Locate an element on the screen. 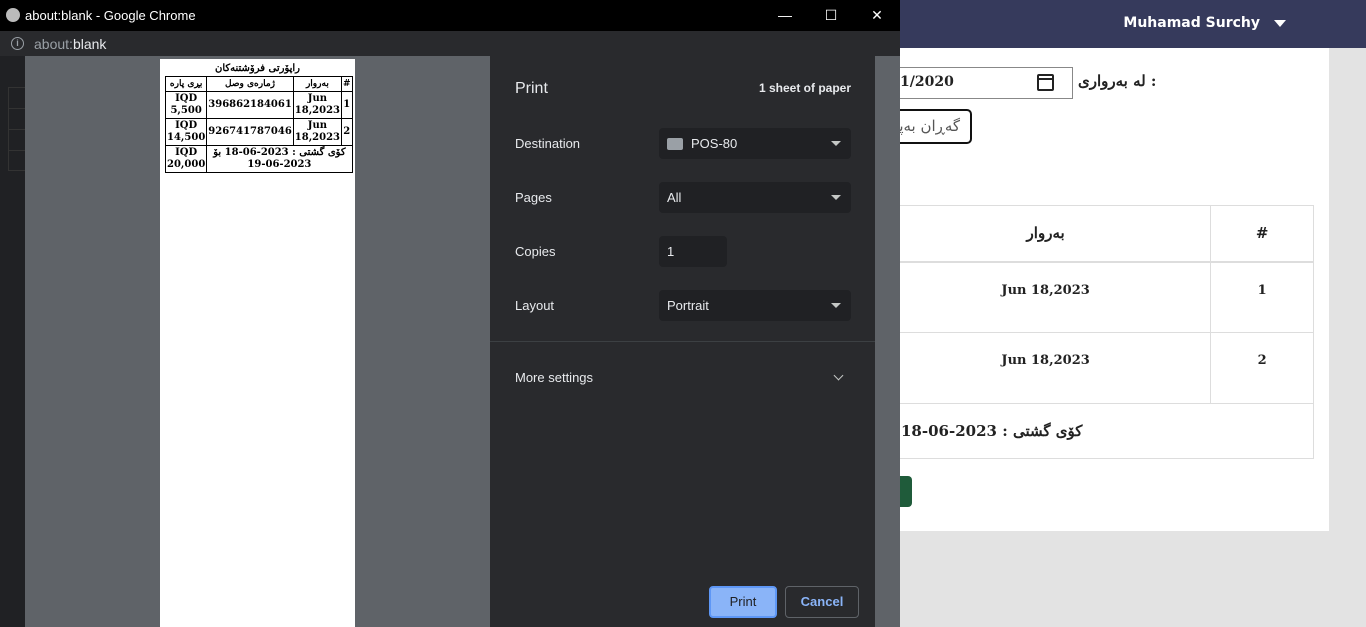  receipt-index: 2 is located at coordinates (347, 132).